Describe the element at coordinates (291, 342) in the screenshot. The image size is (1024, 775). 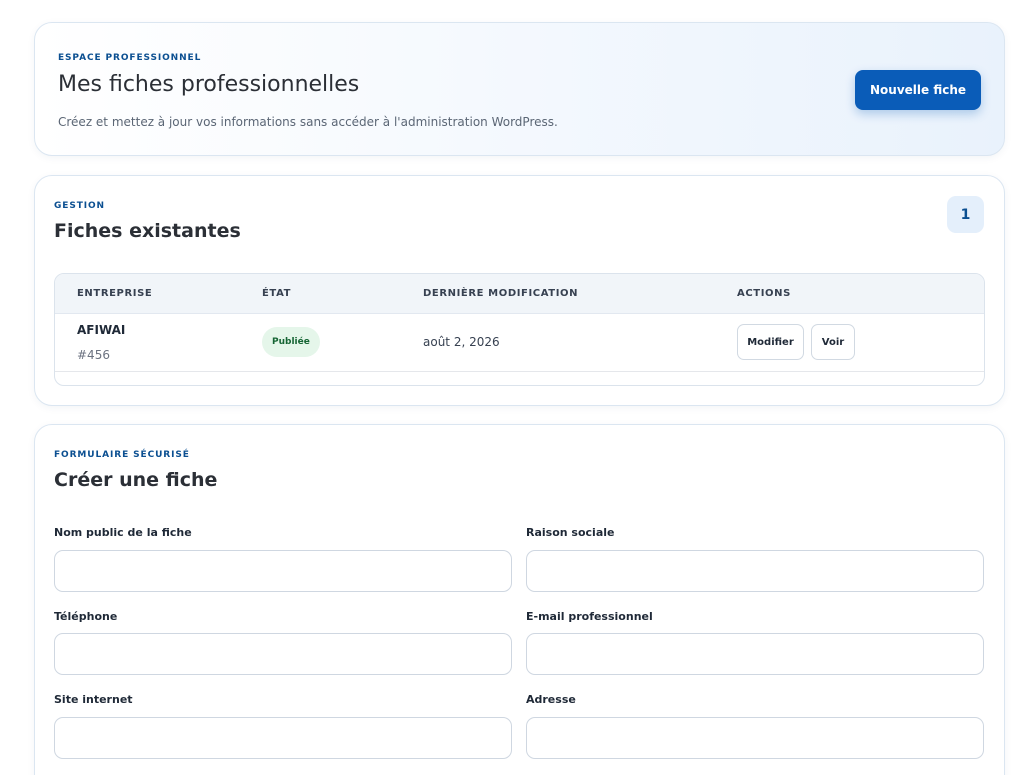
I see `status-badge: Publiée` at that location.